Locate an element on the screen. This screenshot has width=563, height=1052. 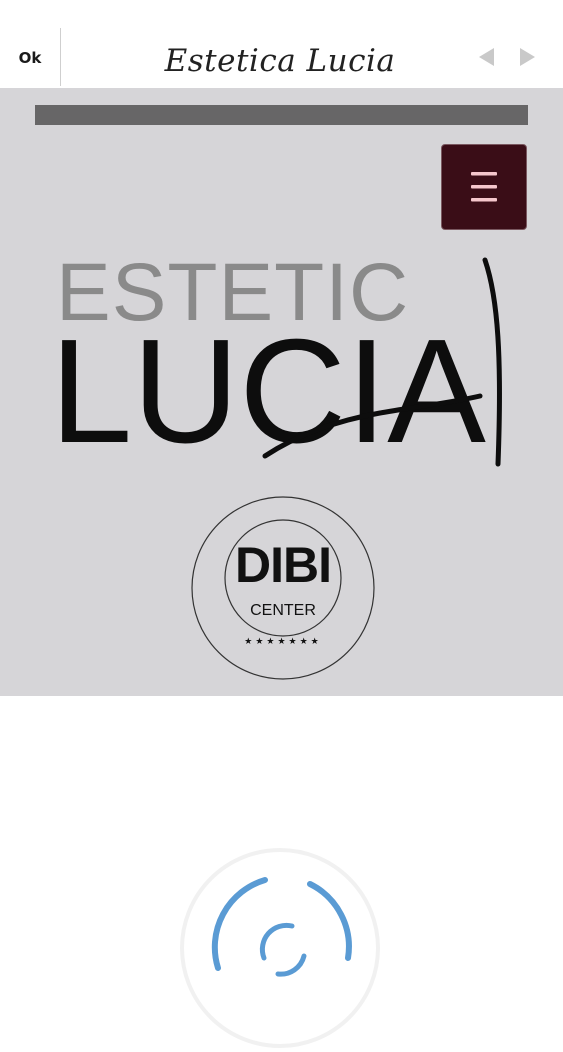
spinner-shape is located at coordinates (280, 948).